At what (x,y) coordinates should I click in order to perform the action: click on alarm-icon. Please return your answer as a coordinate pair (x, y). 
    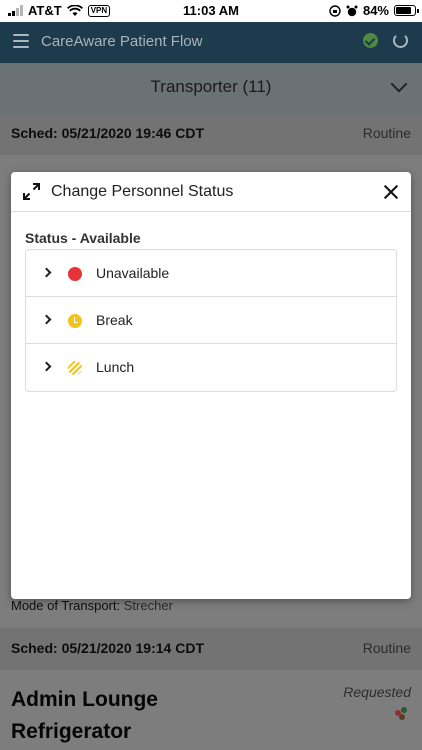
    Looking at the image, I should click on (352, 10).